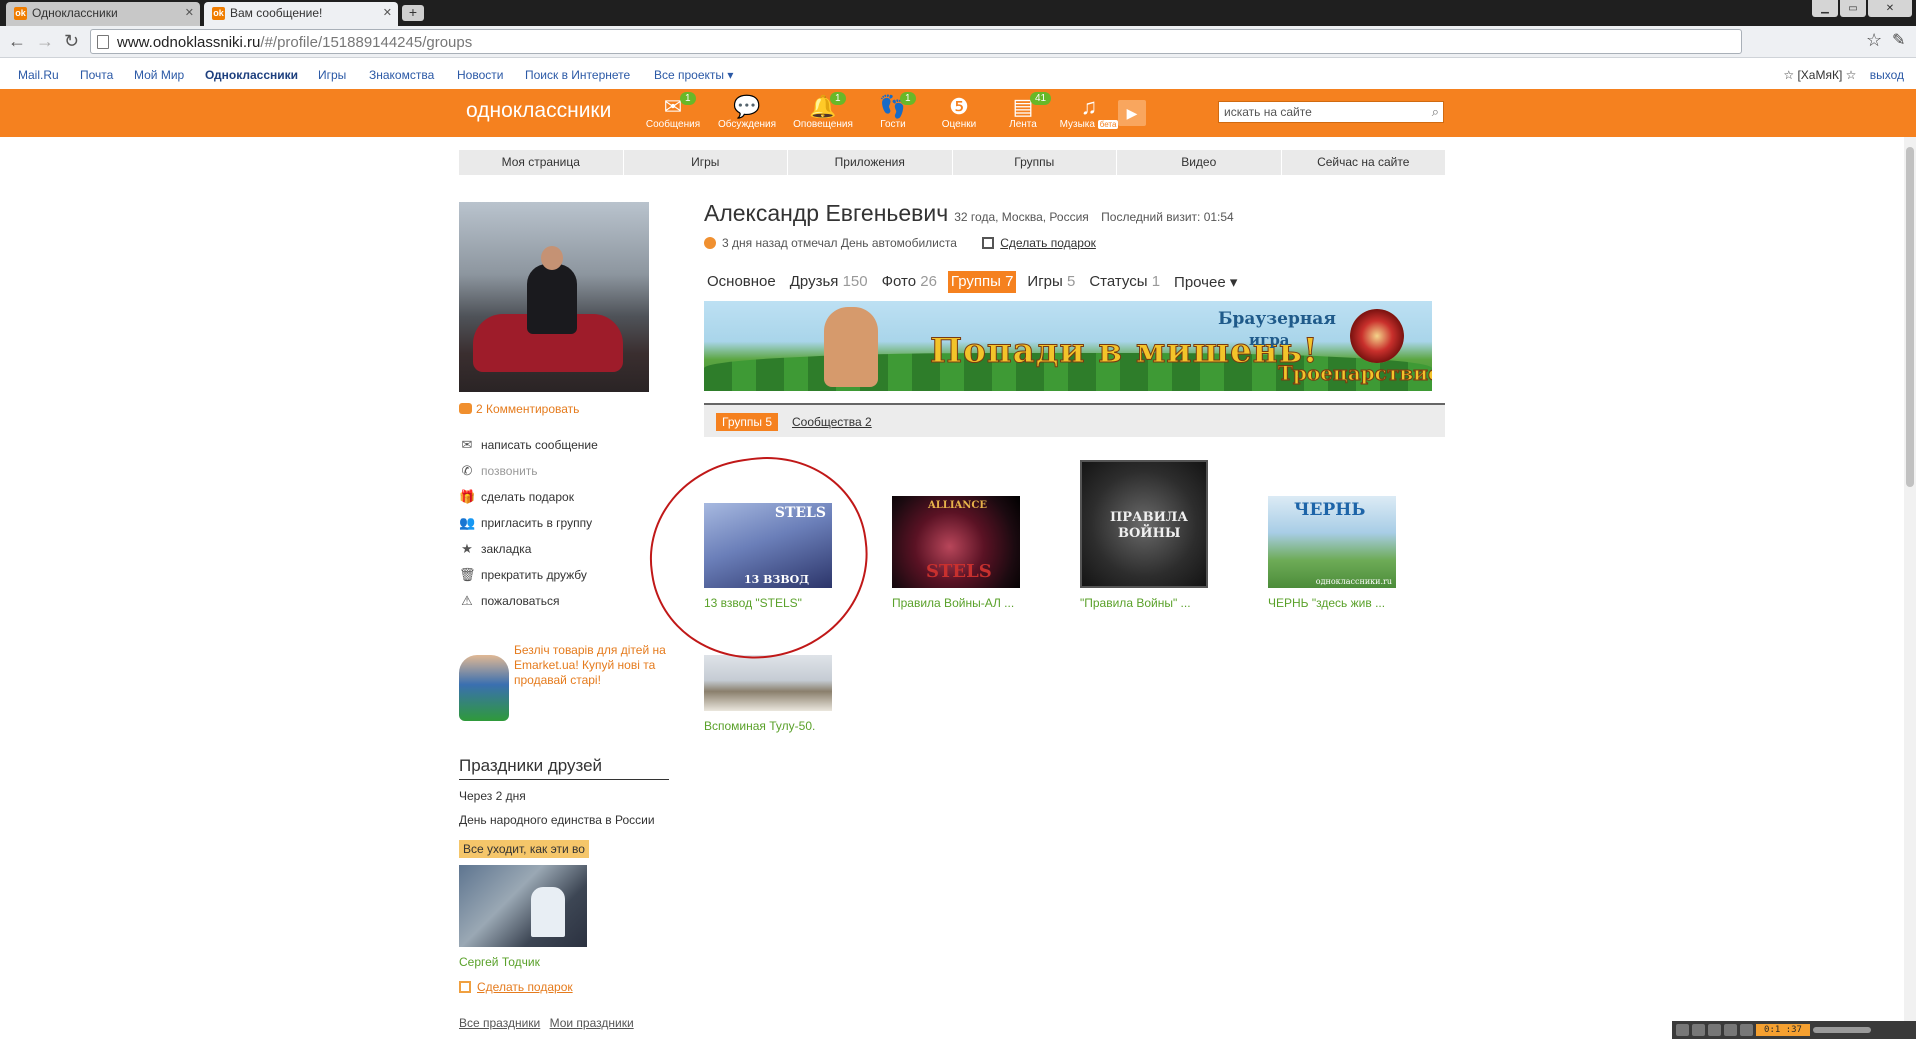  I want to click on site-logo: одноклассники, so click(538, 111).